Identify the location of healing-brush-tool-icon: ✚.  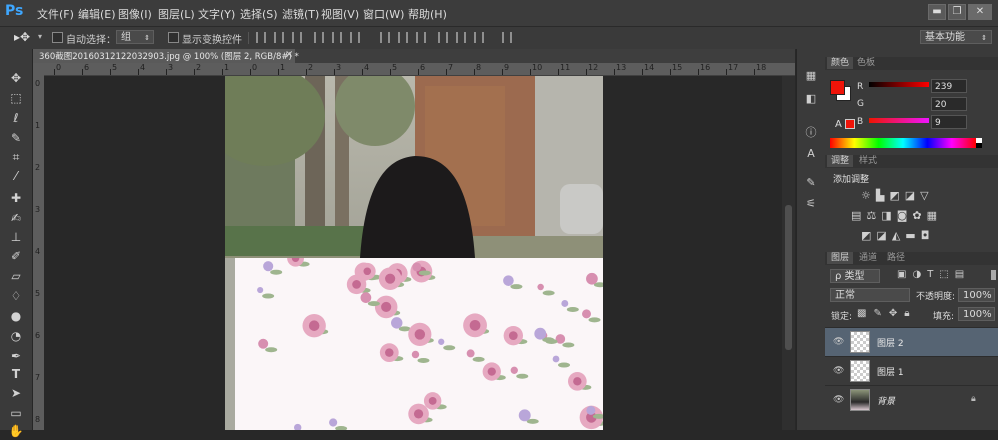
(16, 198).